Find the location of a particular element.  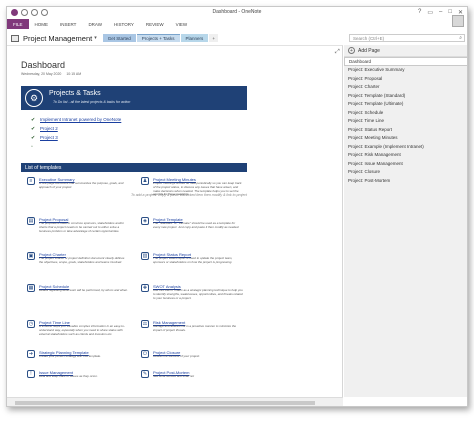

plus-icon: + is located at coordinates (351, 50).